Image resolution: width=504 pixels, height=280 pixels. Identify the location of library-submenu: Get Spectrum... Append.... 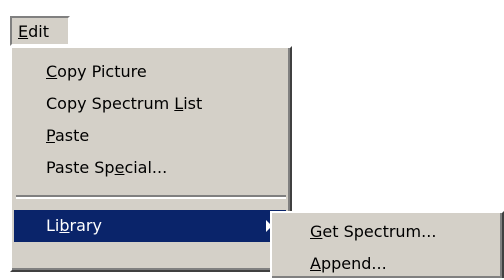
(387, 244).